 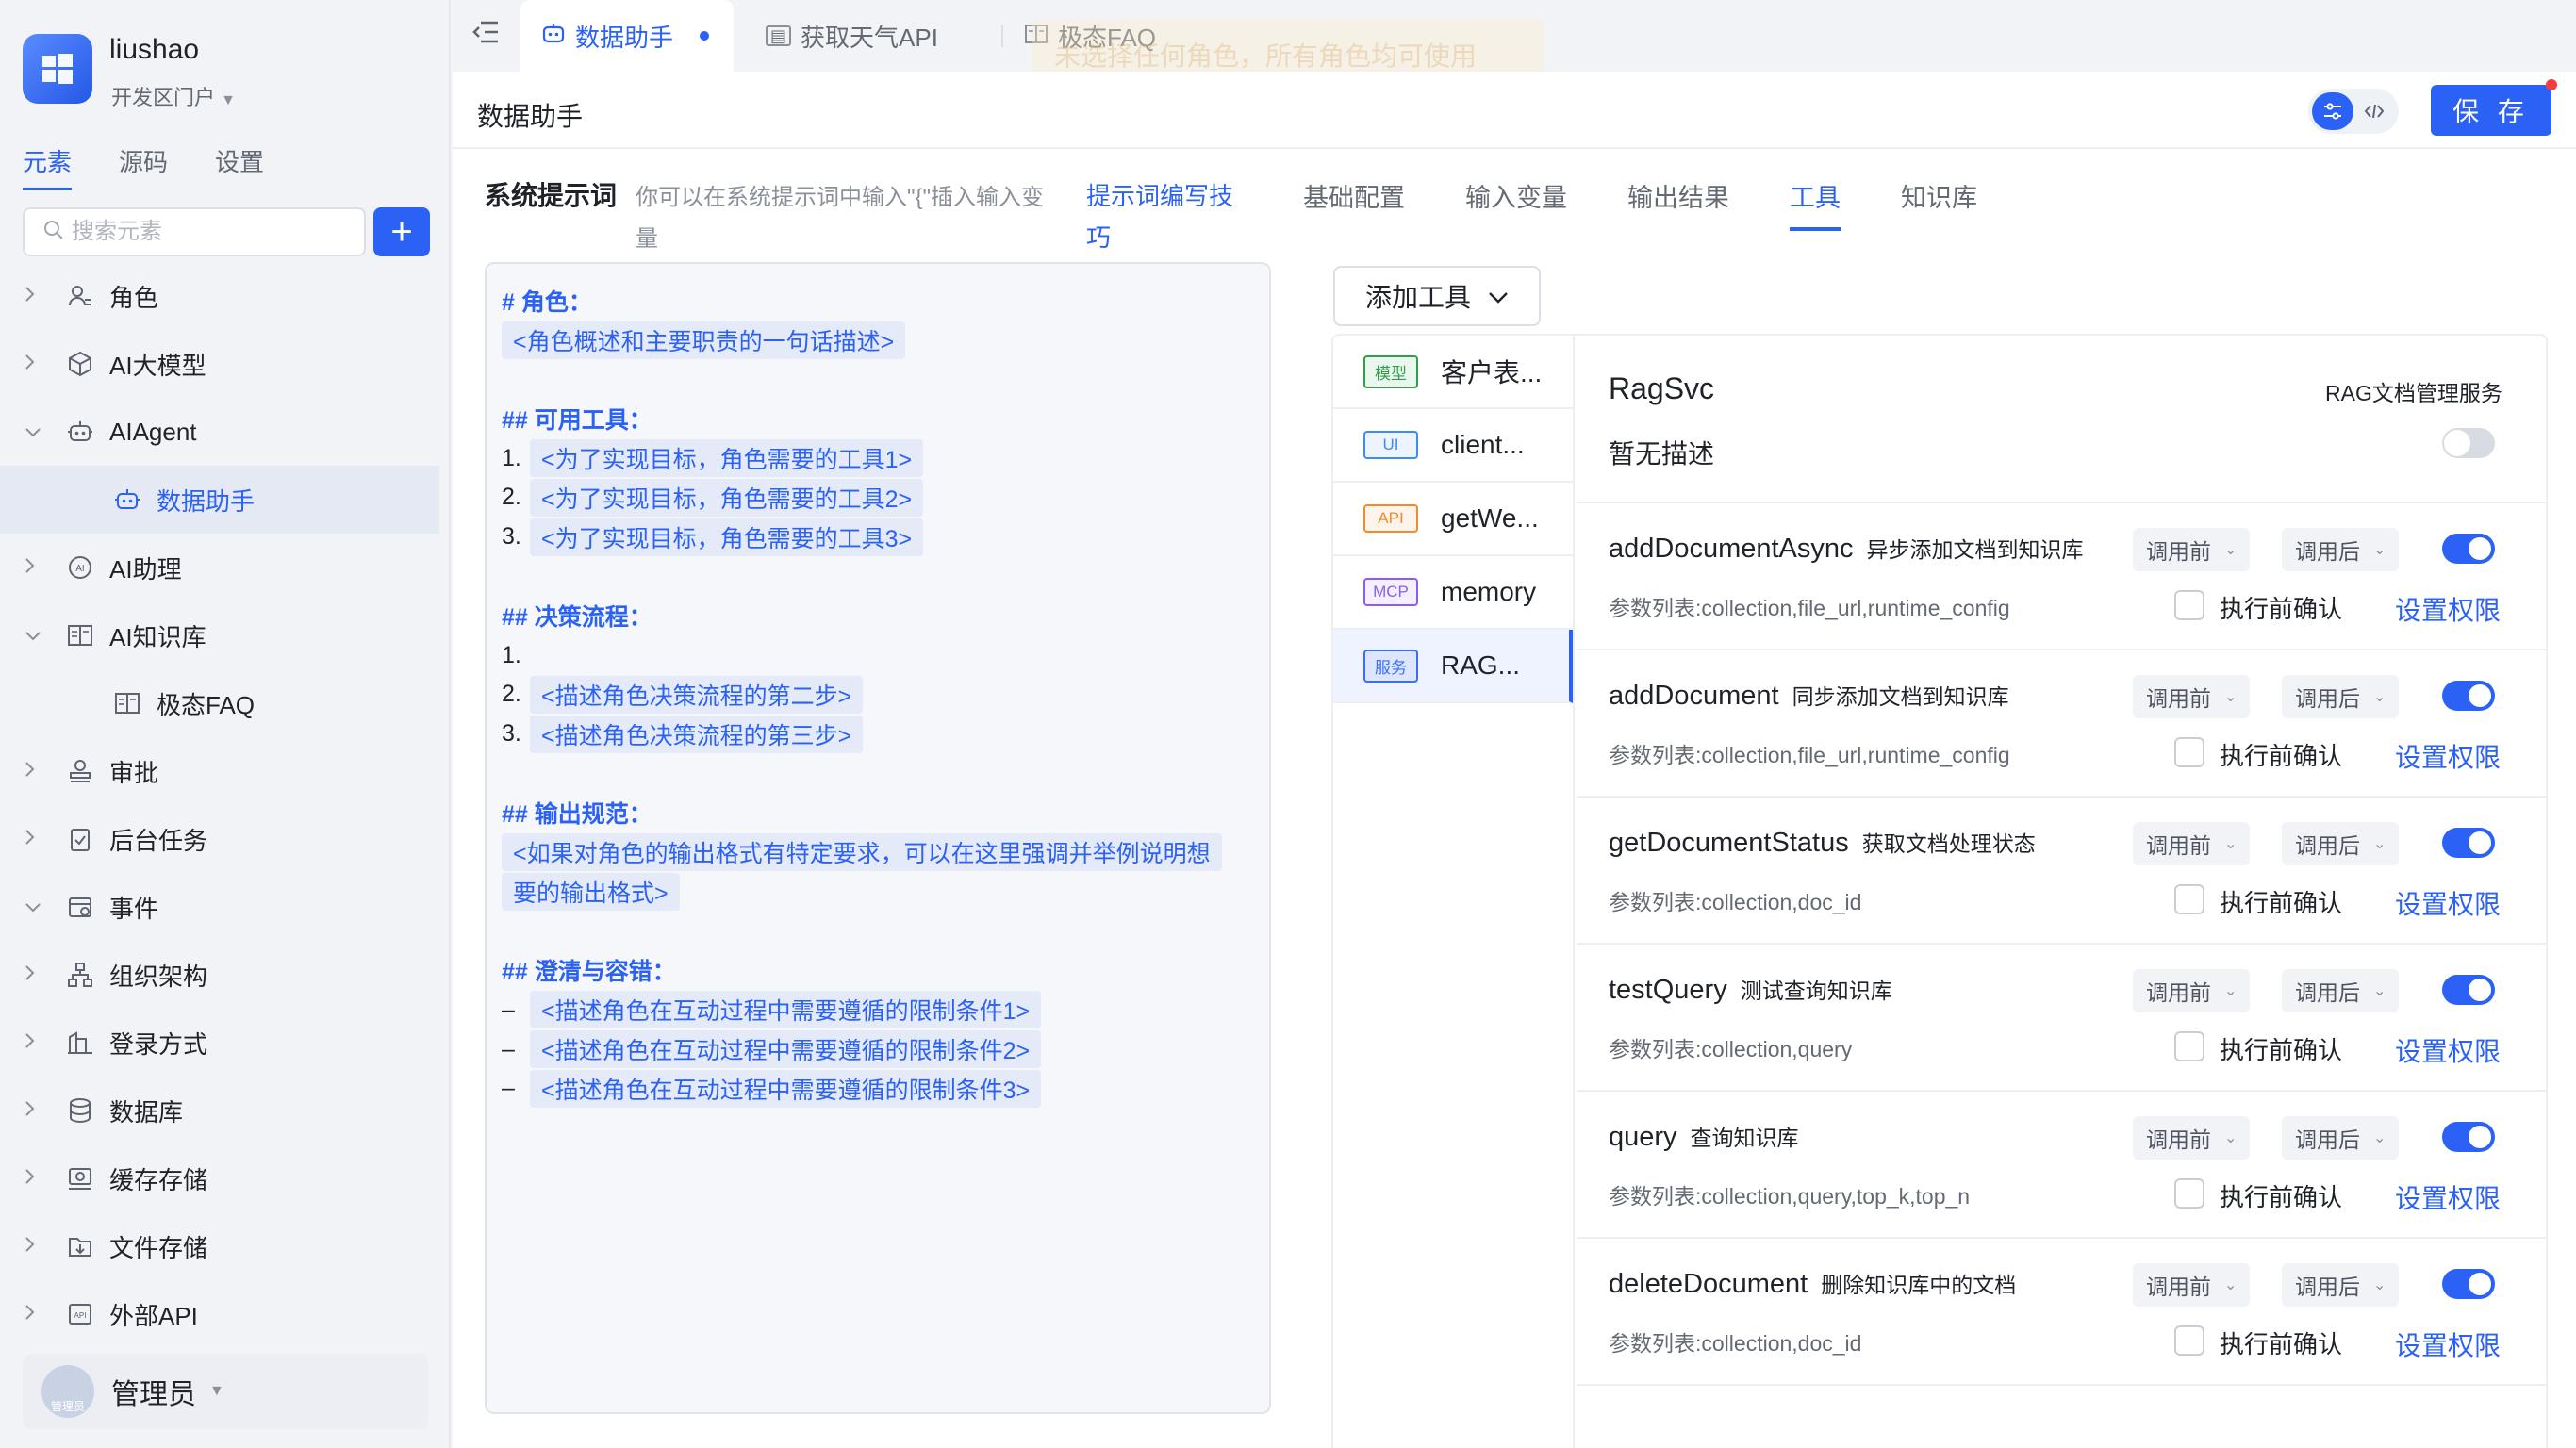 I want to click on config-tab: 基础配置, so click(x=1354, y=204).